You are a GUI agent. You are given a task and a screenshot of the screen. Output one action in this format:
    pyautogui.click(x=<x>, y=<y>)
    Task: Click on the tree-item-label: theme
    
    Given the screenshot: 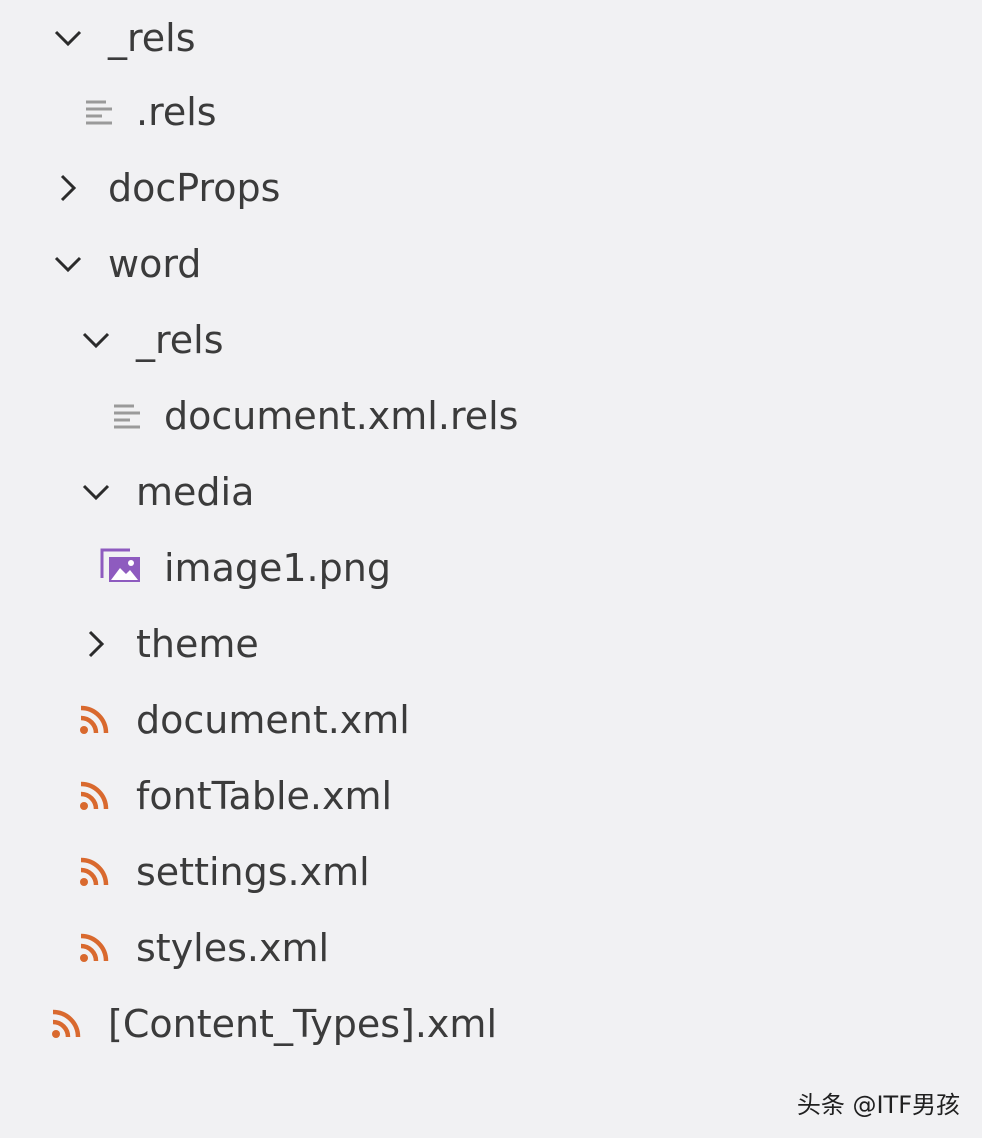 What is the action you would take?
    pyautogui.click(x=197, y=644)
    